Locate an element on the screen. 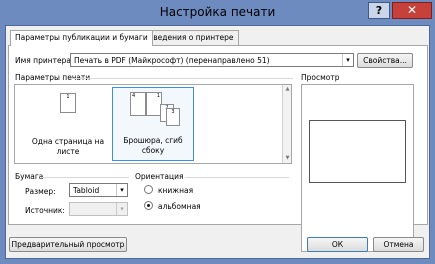 The width and height of the screenshot is (435, 264). paper-source-select: ▾ is located at coordinates (98, 209).